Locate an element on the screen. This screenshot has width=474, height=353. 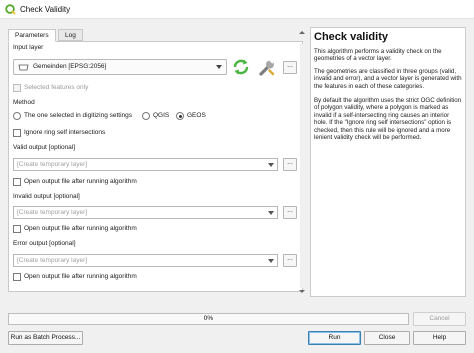
invalid-output-field: [Create temporary layer] is located at coordinates (145, 212).